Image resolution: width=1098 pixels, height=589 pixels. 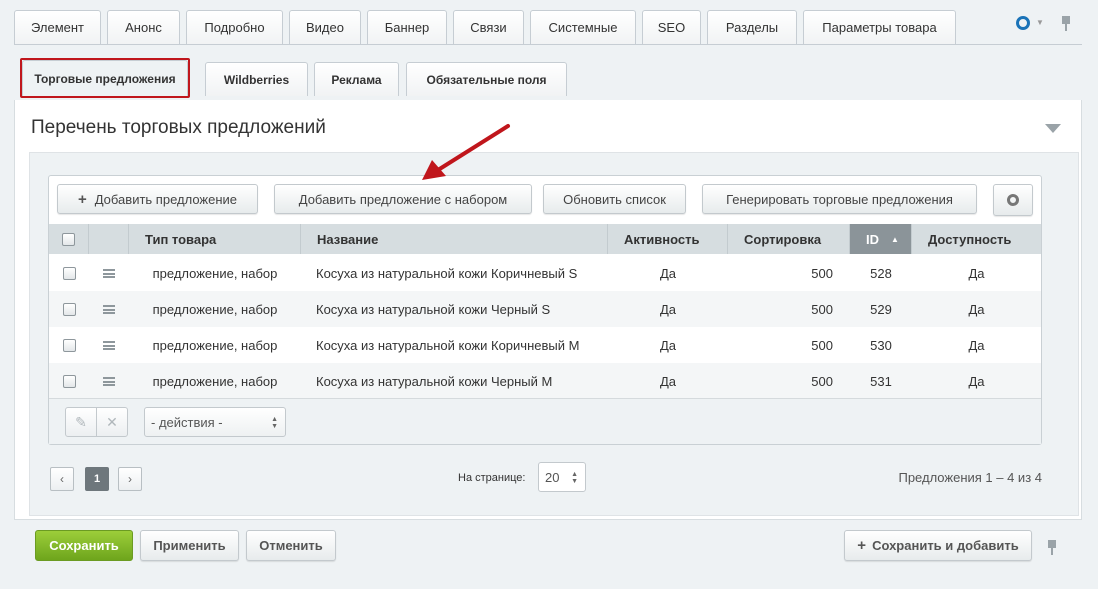 What do you see at coordinates (407, 27) in the screenshot?
I see `tab-banner: Баннер` at bounding box center [407, 27].